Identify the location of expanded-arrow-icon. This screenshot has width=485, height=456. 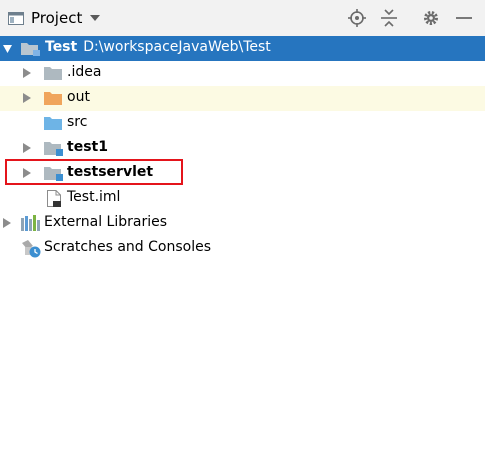
(7, 49).